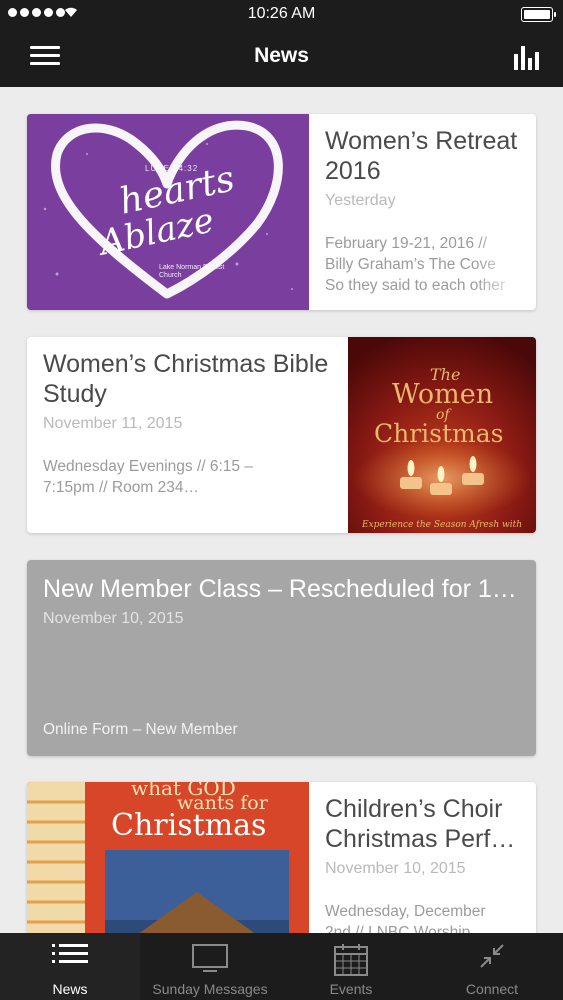 This screenshot has height=1000, width=563. What do you see at coordinates (210, 989) in the screenshot?
I see `tab-label: Sunday Messages` at bounding box center [210, 989].